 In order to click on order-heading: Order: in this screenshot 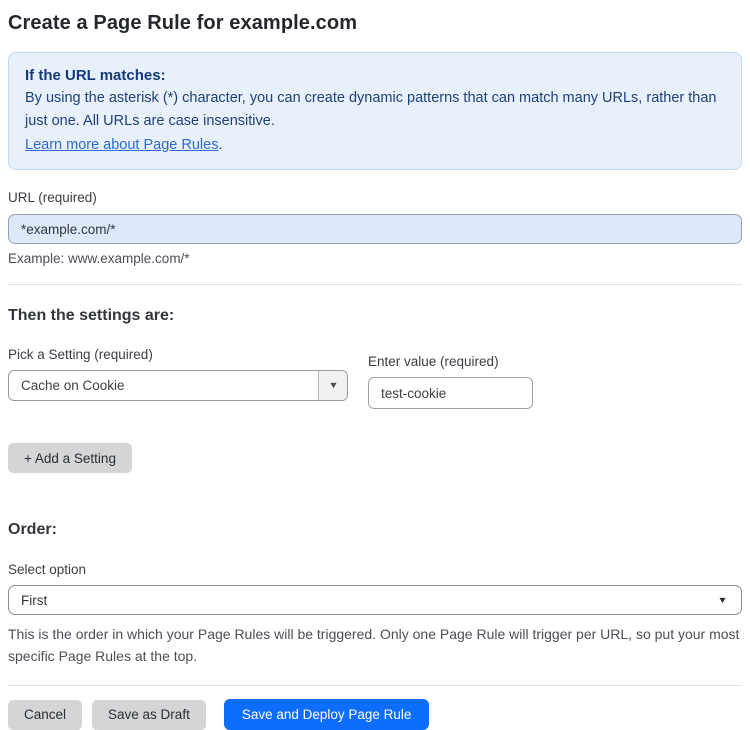, I will do `click(32, 529)`.